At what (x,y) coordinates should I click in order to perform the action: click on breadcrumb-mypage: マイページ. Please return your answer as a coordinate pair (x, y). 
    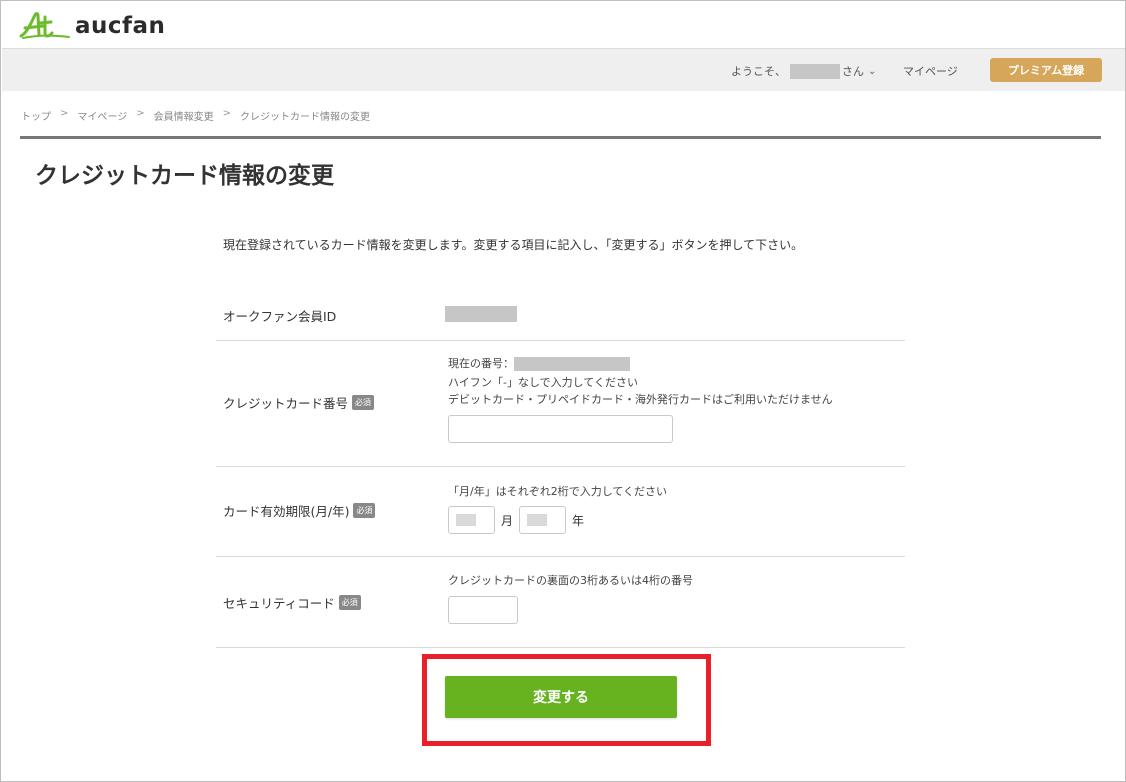
    Looking at the image, I should click on (102, 115).